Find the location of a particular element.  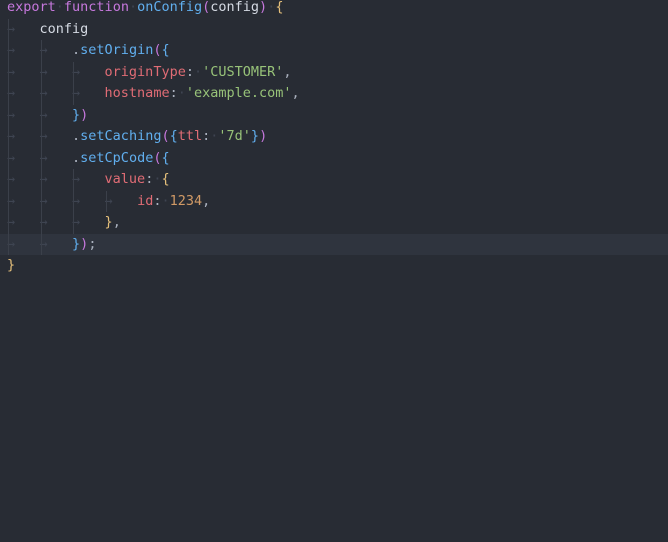

code-line-content: → → → }, is located at coordinates (64, 223).